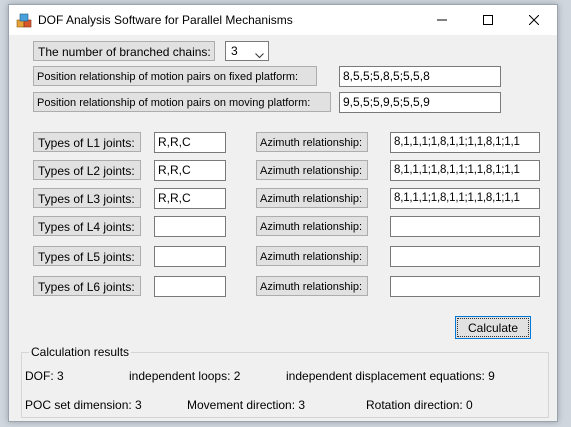  Describe the element at coordinates (488, 20) in the screenshot. I see `maximize-icon` at that location.